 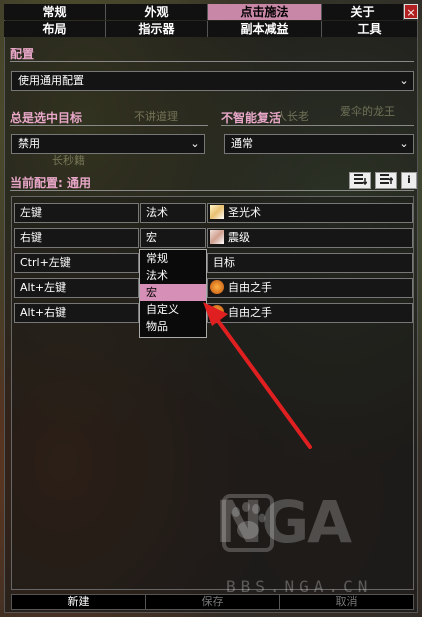 What do you see at coordinates (257, 375) in the screenshot?
I see `annotation-arrow` at bounding box center [257, 375].